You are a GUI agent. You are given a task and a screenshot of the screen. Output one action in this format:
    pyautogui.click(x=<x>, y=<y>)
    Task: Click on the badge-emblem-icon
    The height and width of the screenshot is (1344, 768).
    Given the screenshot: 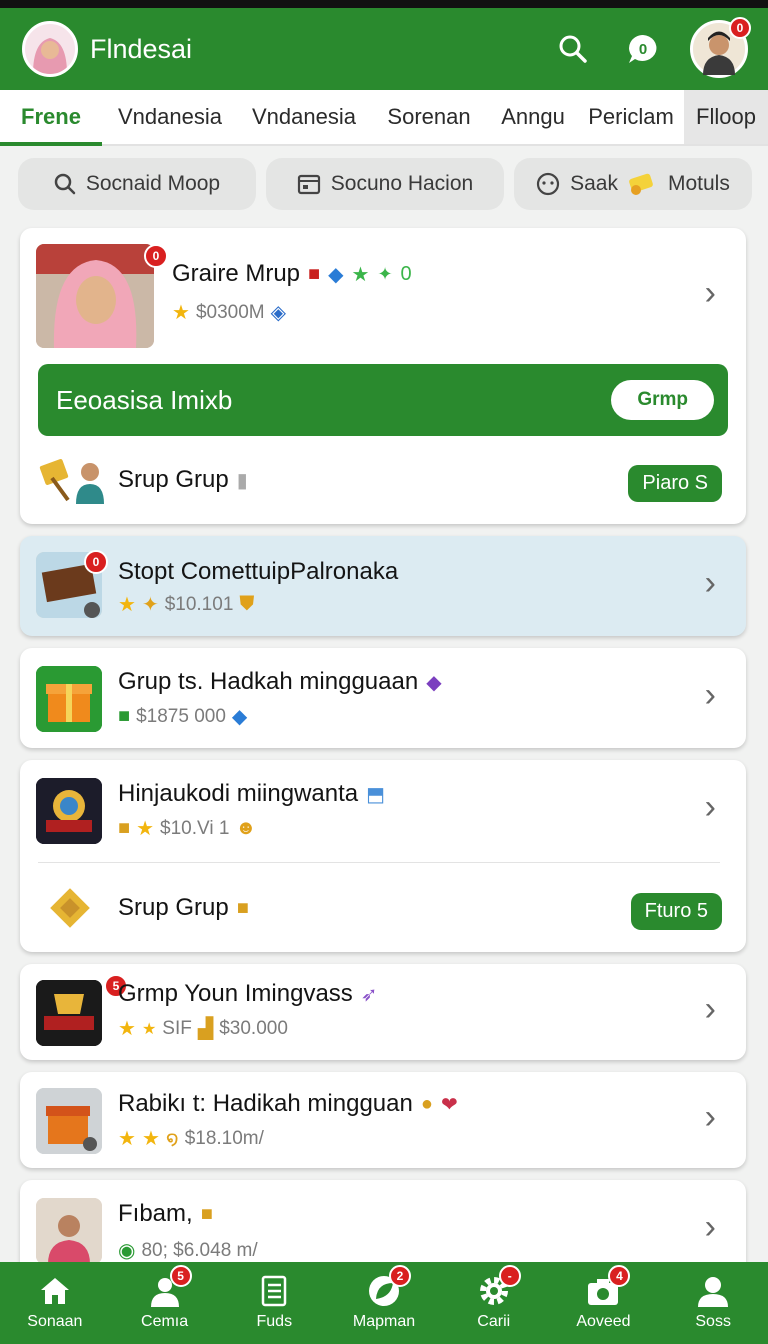 What is the action you would take?
    pyautogui.click(x=69, y=811)
    